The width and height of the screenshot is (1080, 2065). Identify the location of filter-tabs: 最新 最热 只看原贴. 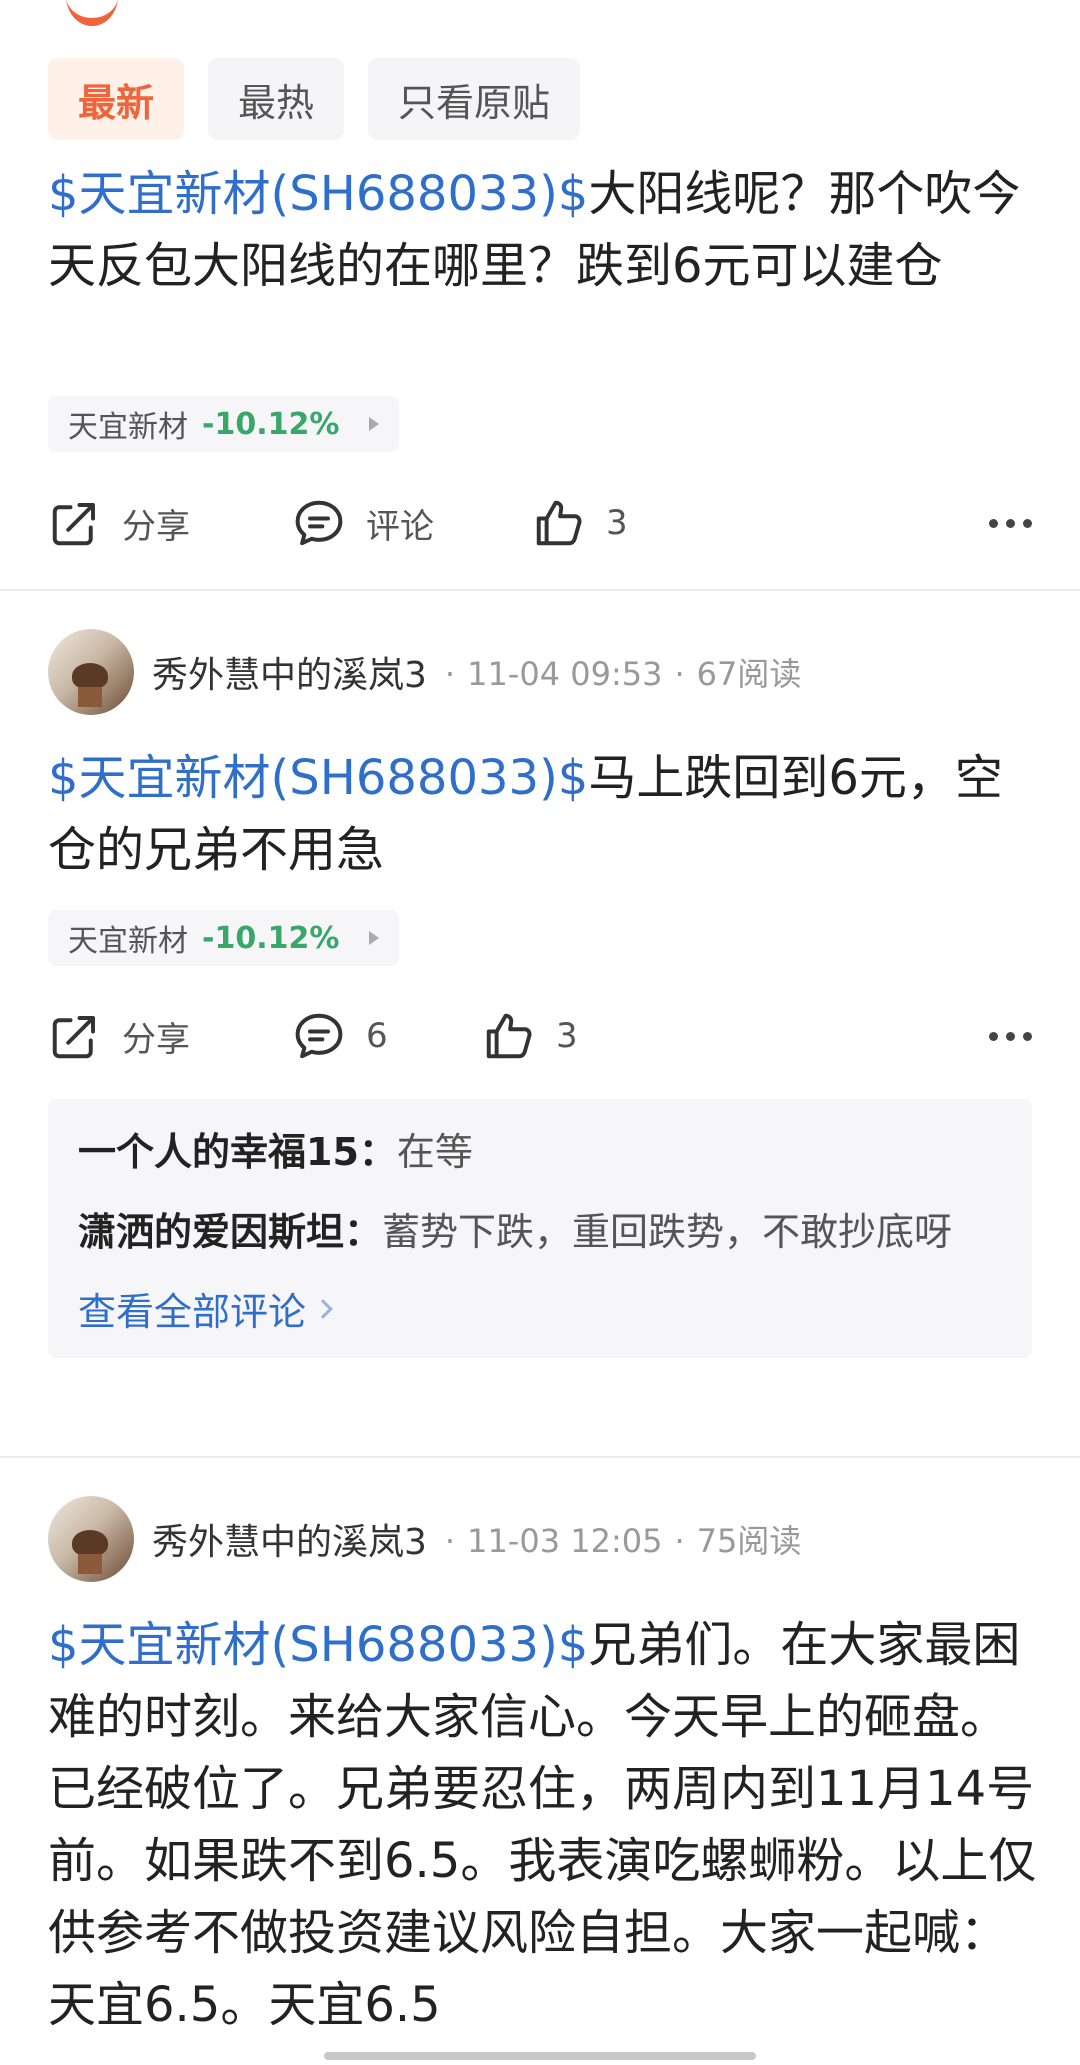
(314, 99).